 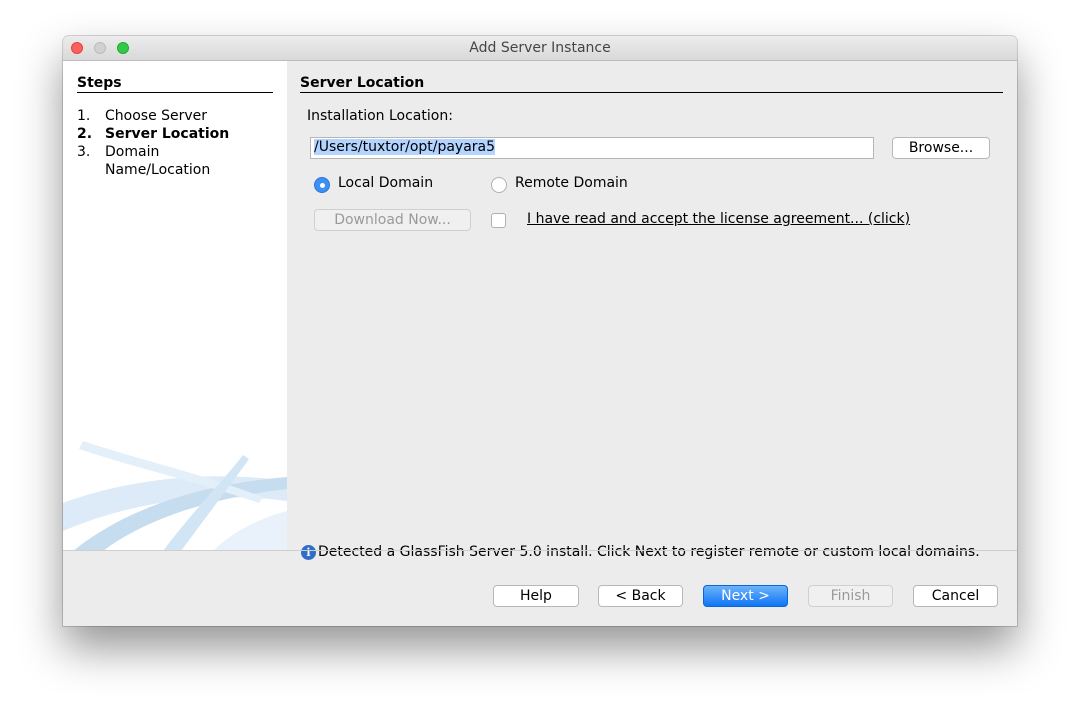 What do you see at coordinates (380, 116) in the screenshot?
I see `installation-location-label: Installation Location:` at bounding box center [380, 116].